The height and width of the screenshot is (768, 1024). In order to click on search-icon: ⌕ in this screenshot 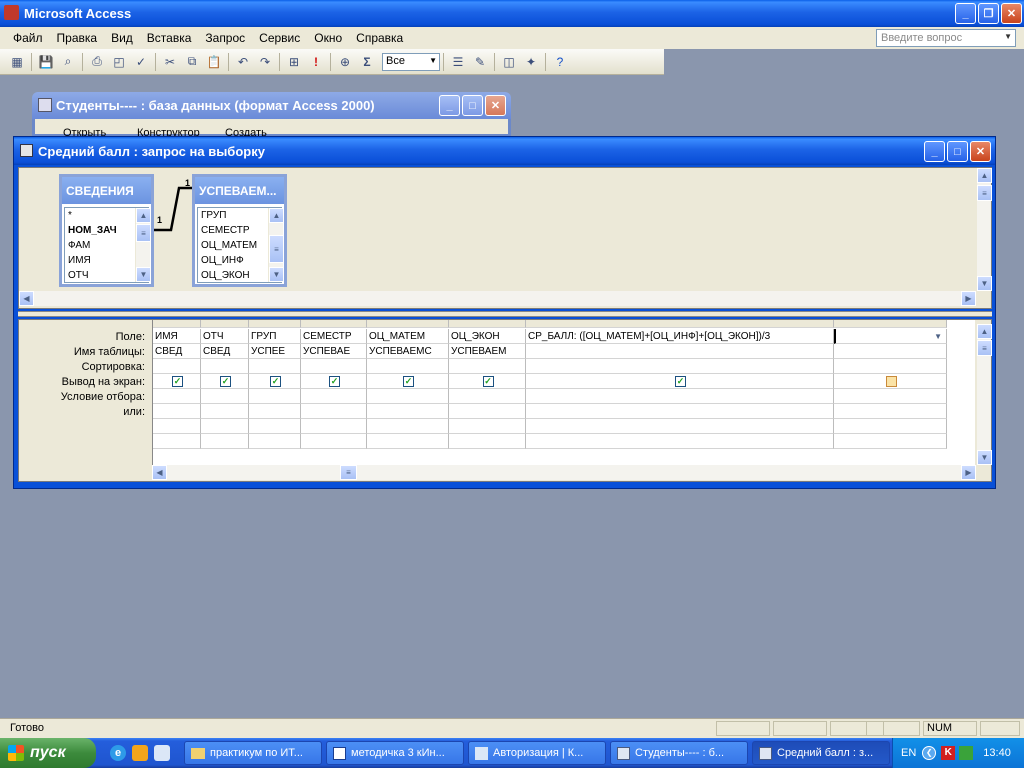, I will do `click(68, 62)`.